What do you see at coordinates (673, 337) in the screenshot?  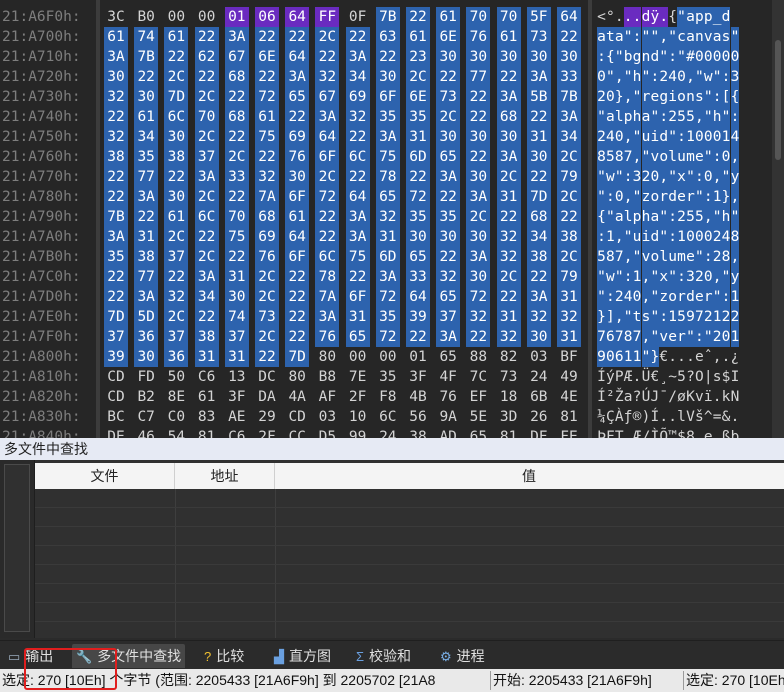 I see `ascii-char: e` at bounding box center [673, 337].